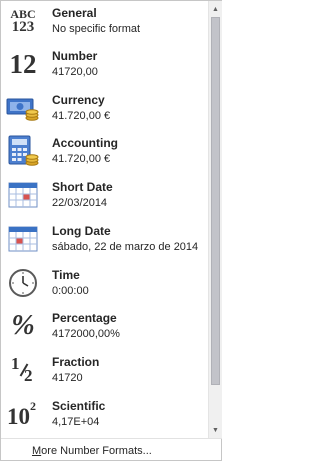 The width and height of the screenshot is (320, 462). What do you see at coordinates (23, 283) in the screenshot?
I see `clock-icon` at bounding box center [23, 283].